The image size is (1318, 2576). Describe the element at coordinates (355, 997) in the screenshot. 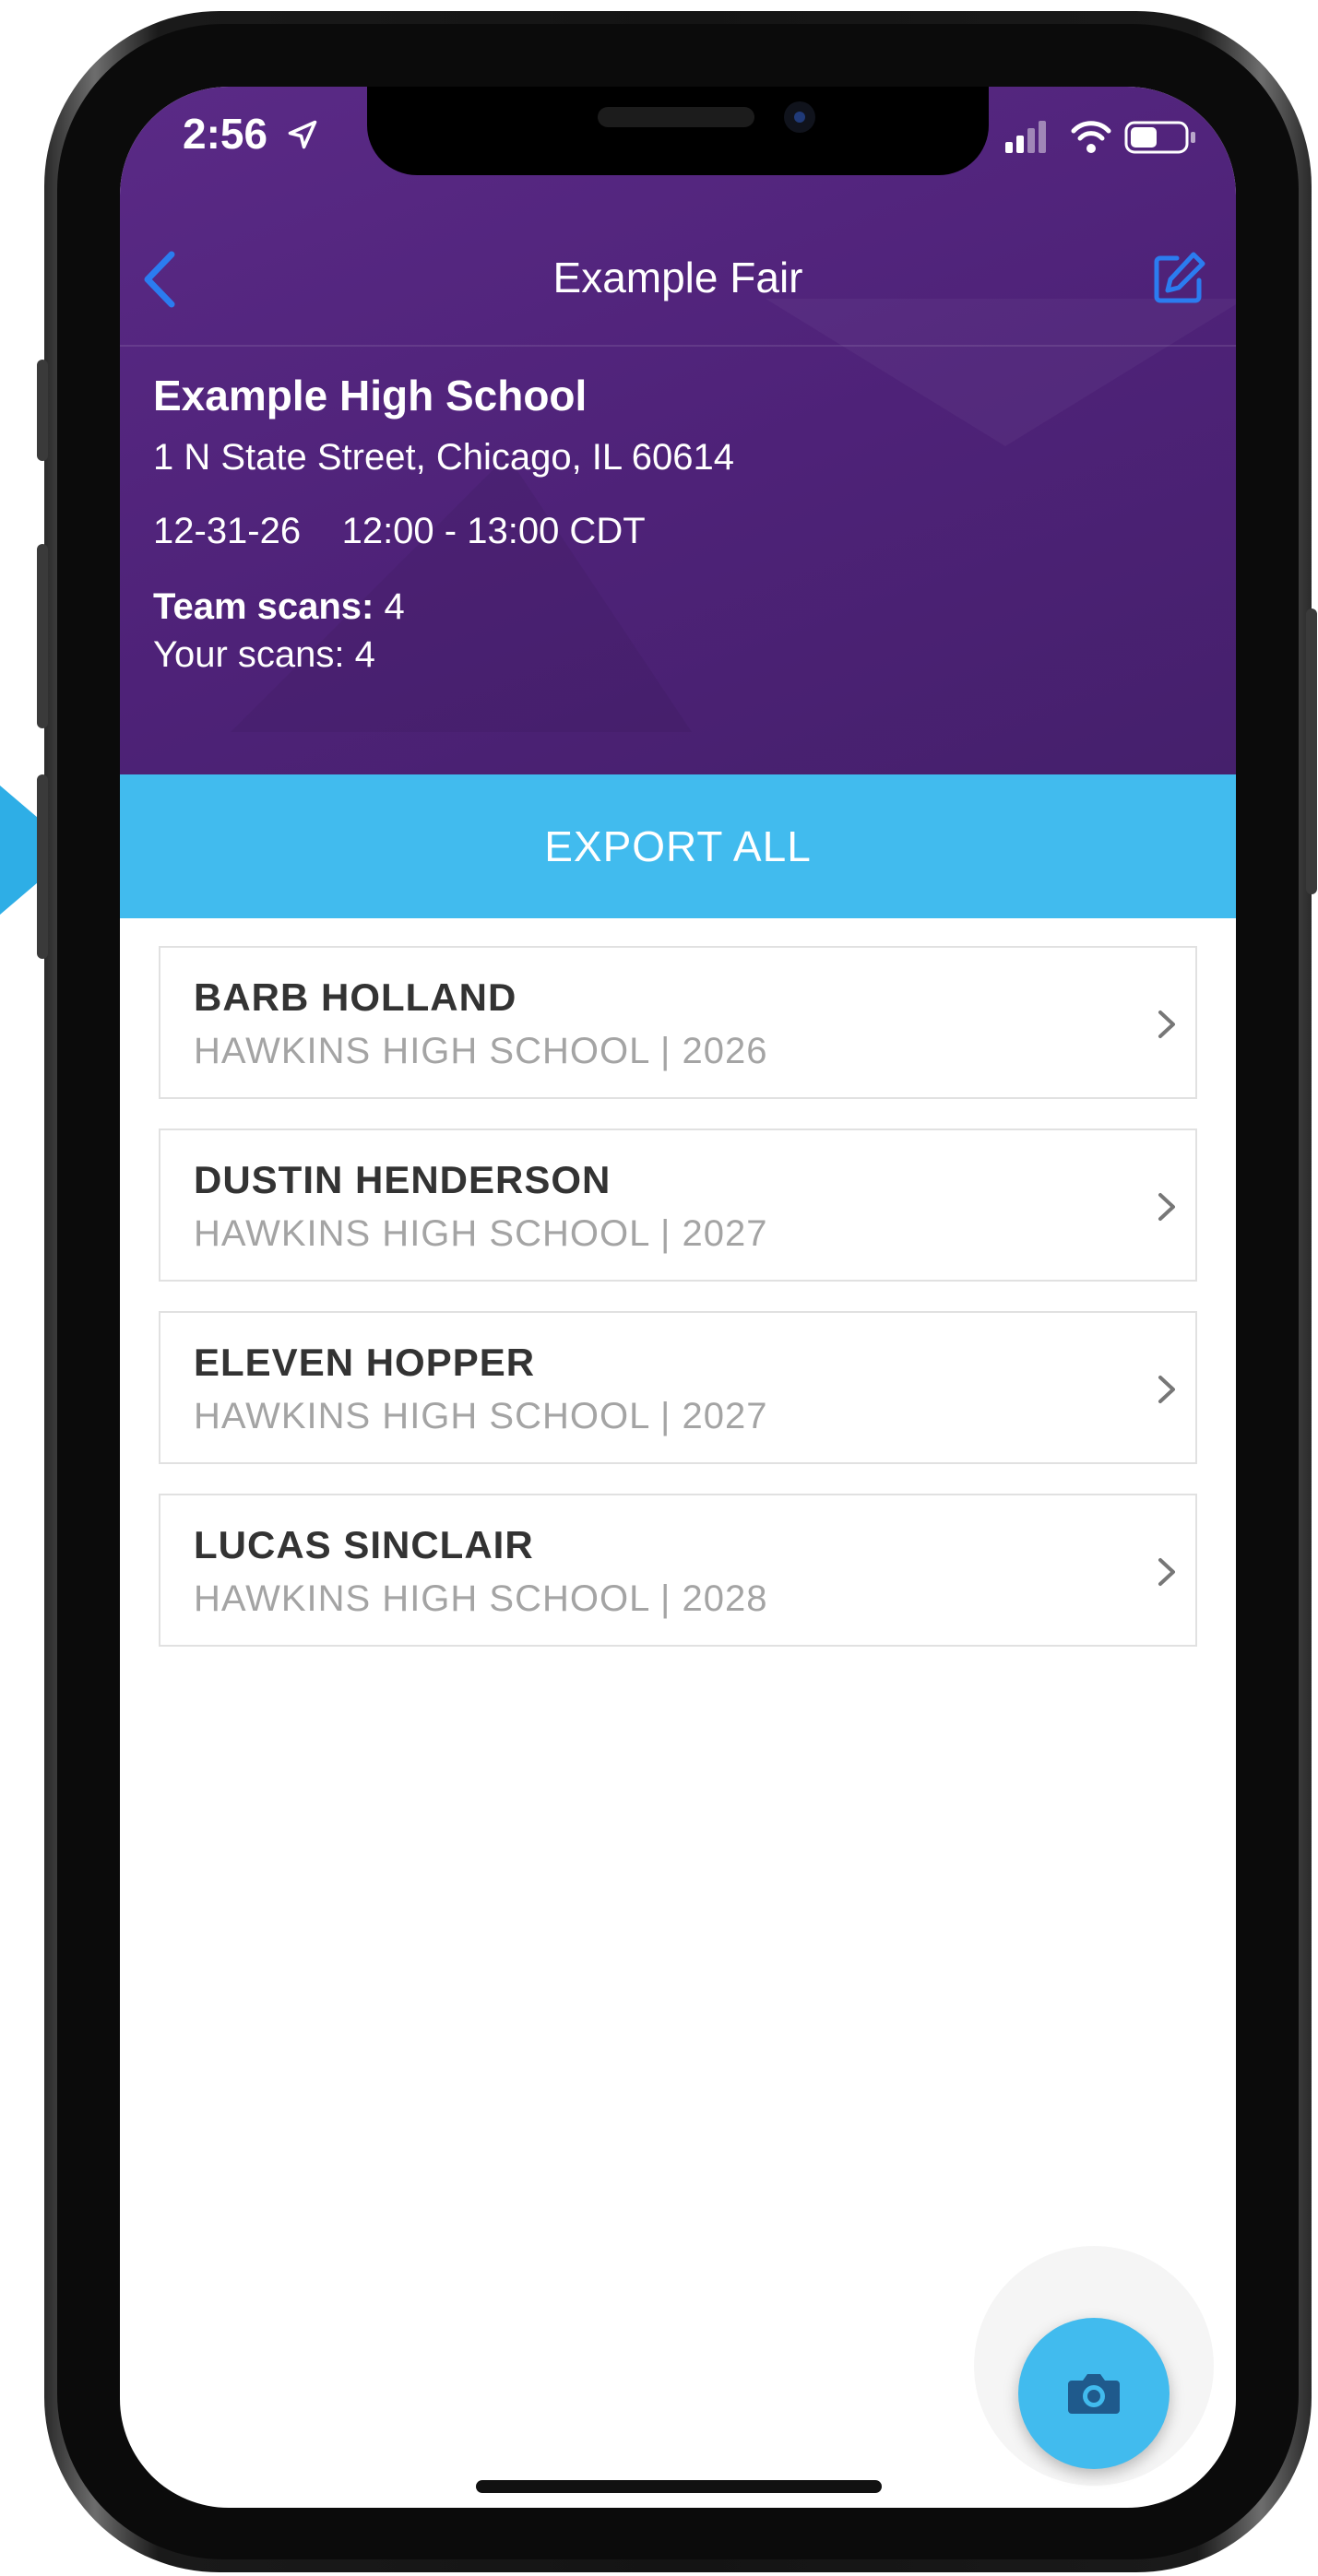

I see `student-name: BARB HOLLAND` at that location.